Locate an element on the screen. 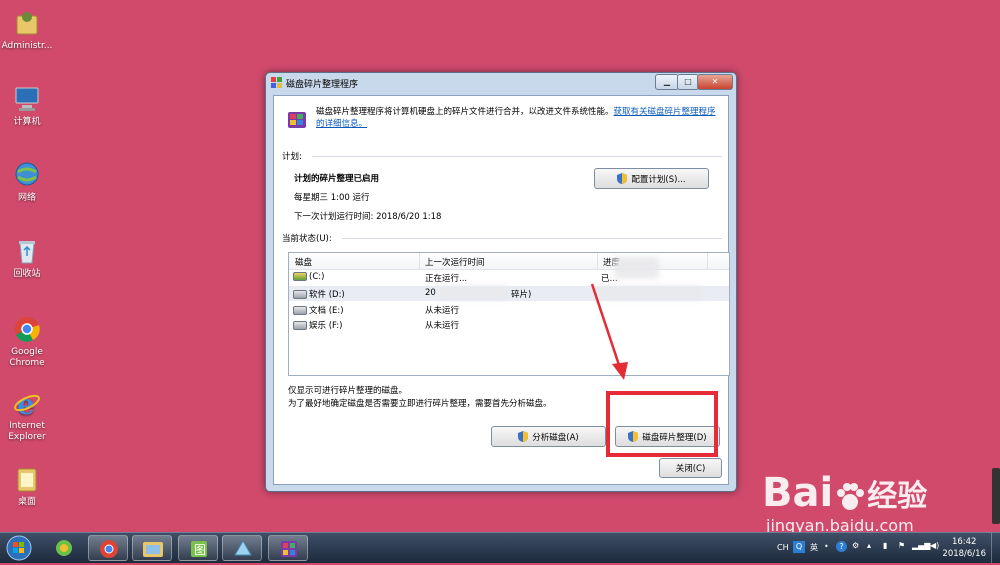 This screenshot has width=1000, height=565. desktop-icon-network: 网络 is located at coordinates (27, 182).